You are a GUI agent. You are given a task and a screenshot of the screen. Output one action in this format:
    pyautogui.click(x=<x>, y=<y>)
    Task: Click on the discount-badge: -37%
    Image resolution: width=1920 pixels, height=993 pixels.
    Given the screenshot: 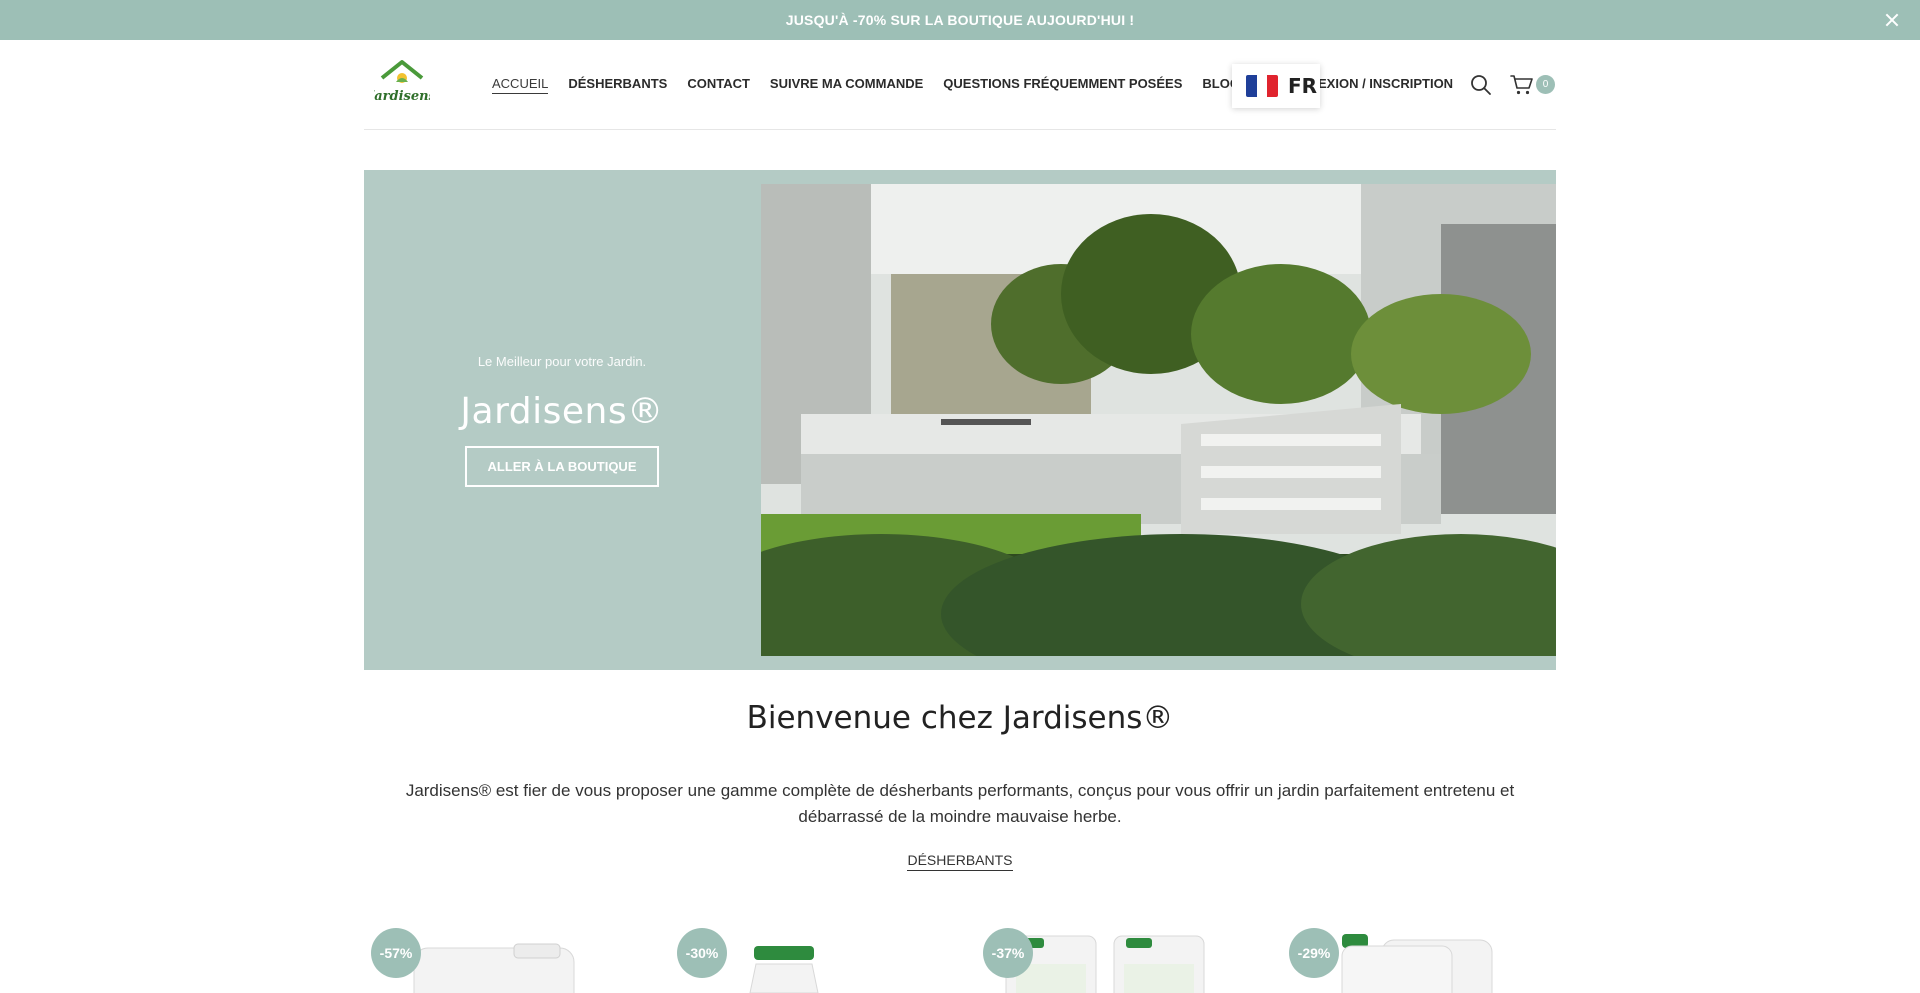 What is the action you would take?
    pyautogui.click(x=1008, y=953)
    